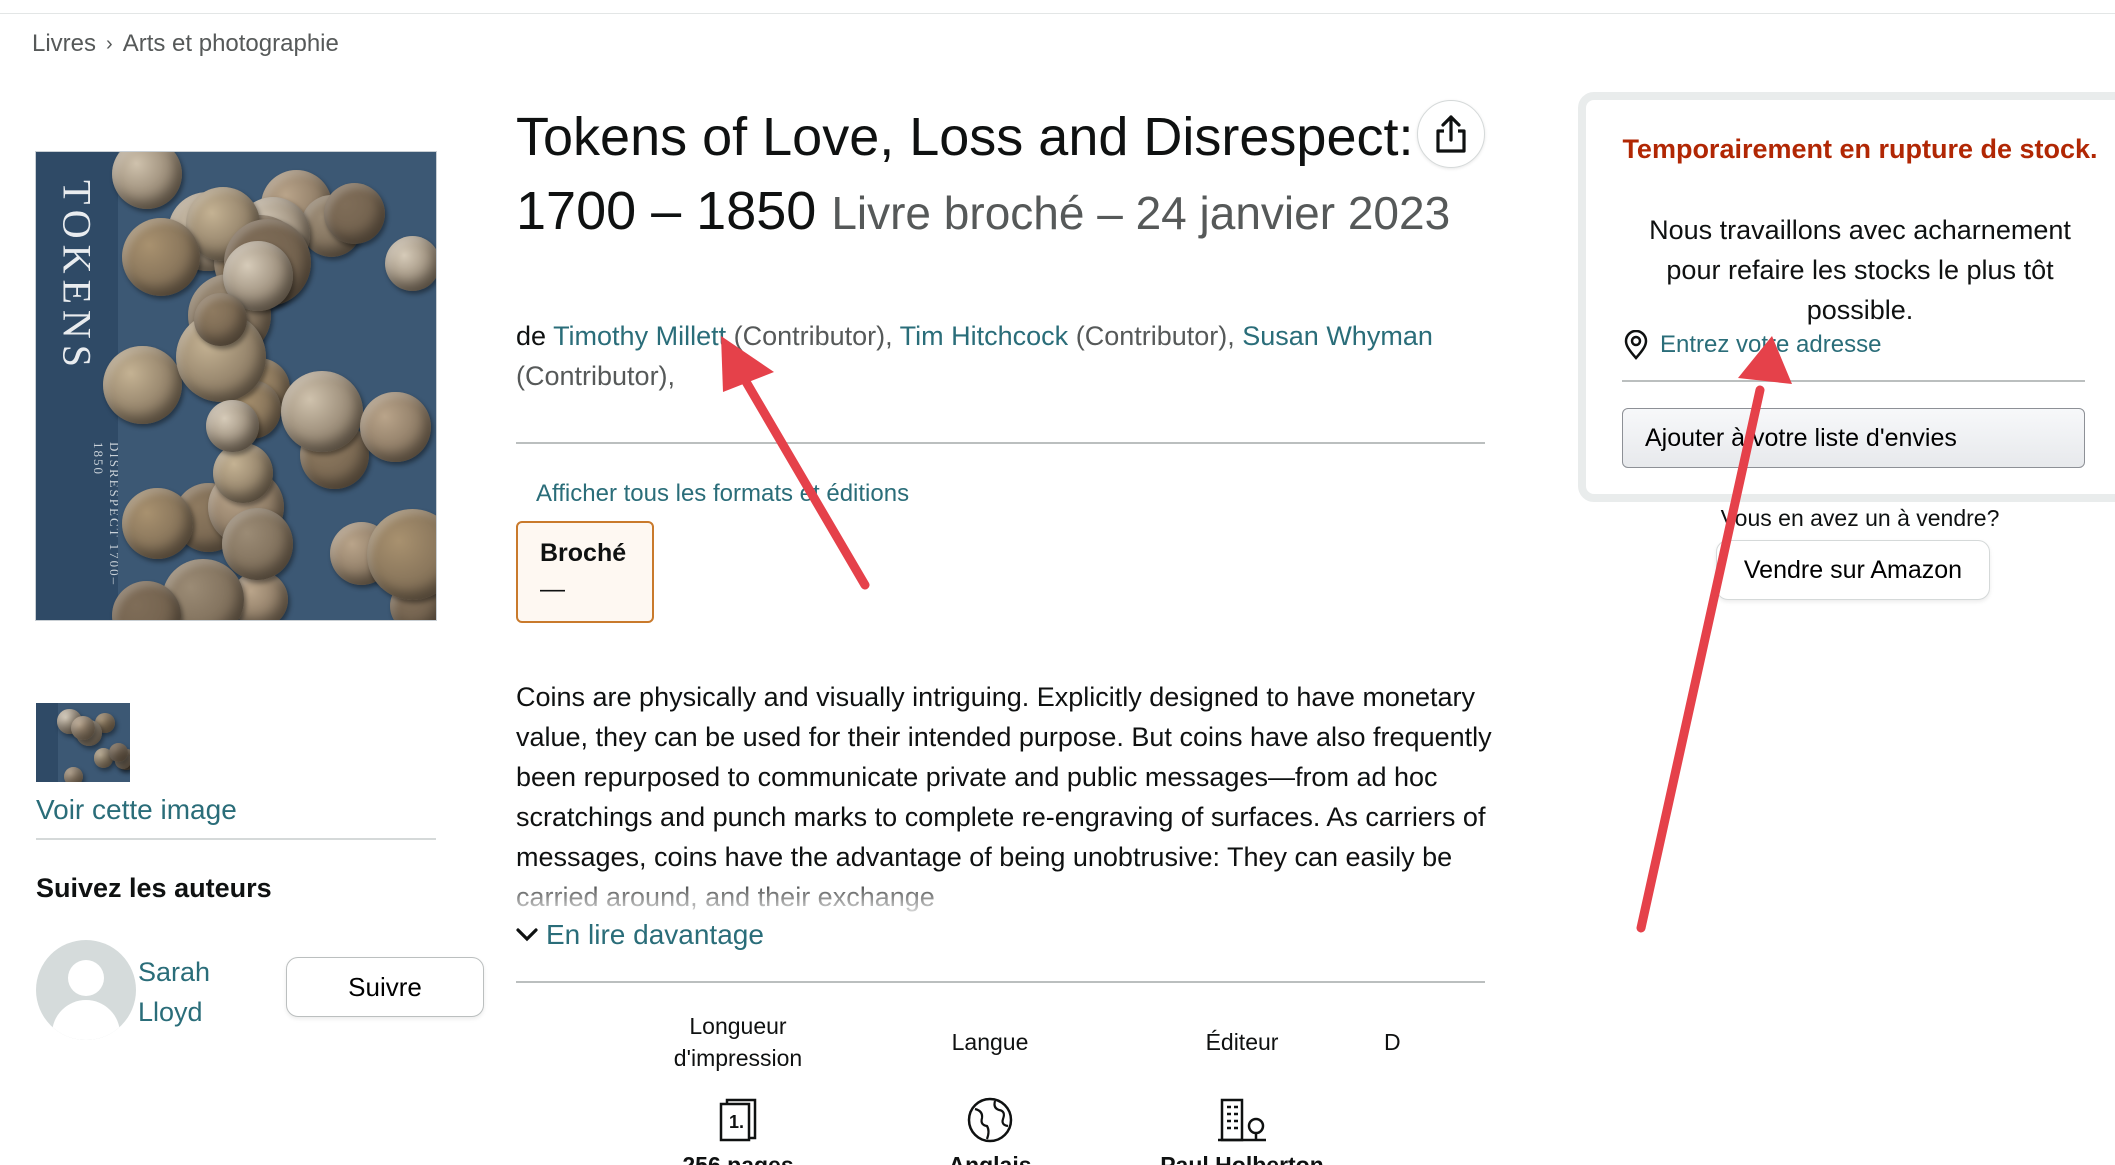 The width and height of the screenshot is (2115, 1165). I want to click on description-fade, so click(1006, 893).